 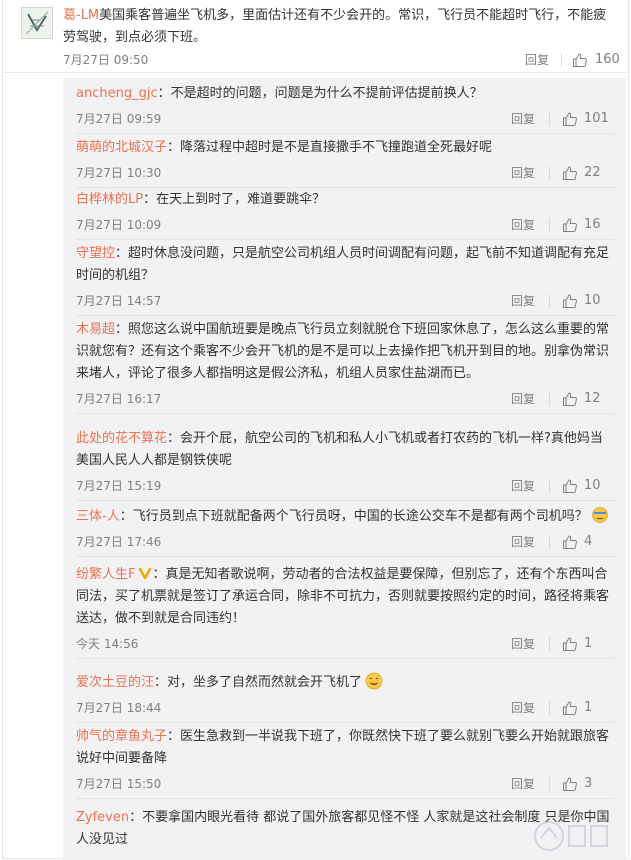 What do you see at coordinates (388, 736) in the screenshot?
I see `reply-text-line: ：医生急救到一半说我下班了，你既然快下班了要么就别飞要么开始就跟旅客` at bounding box center [388, 736].